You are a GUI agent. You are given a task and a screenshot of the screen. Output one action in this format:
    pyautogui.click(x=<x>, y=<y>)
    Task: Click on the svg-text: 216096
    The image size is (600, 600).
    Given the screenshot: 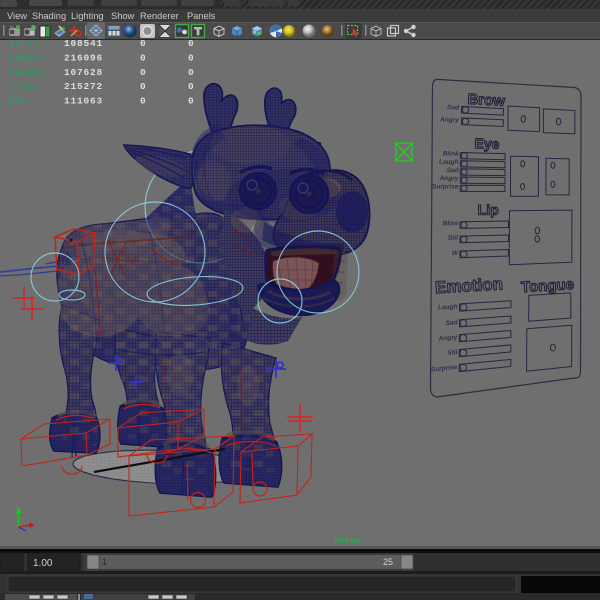 What is the action you would take?
    pyautogui.click(x=83, y=58)
    